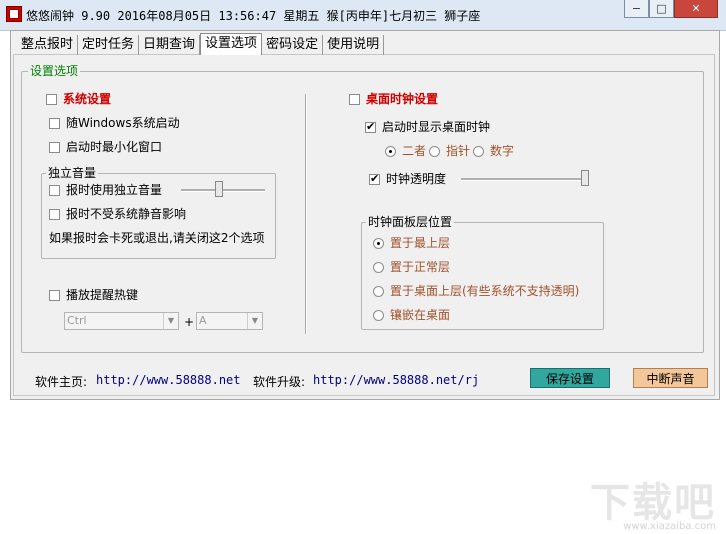  What do you see at coordinates (396, 380) in the screenshot?
I see `upgrade-link: http://www.58888.net/rj` at bounding box center [396, 380].